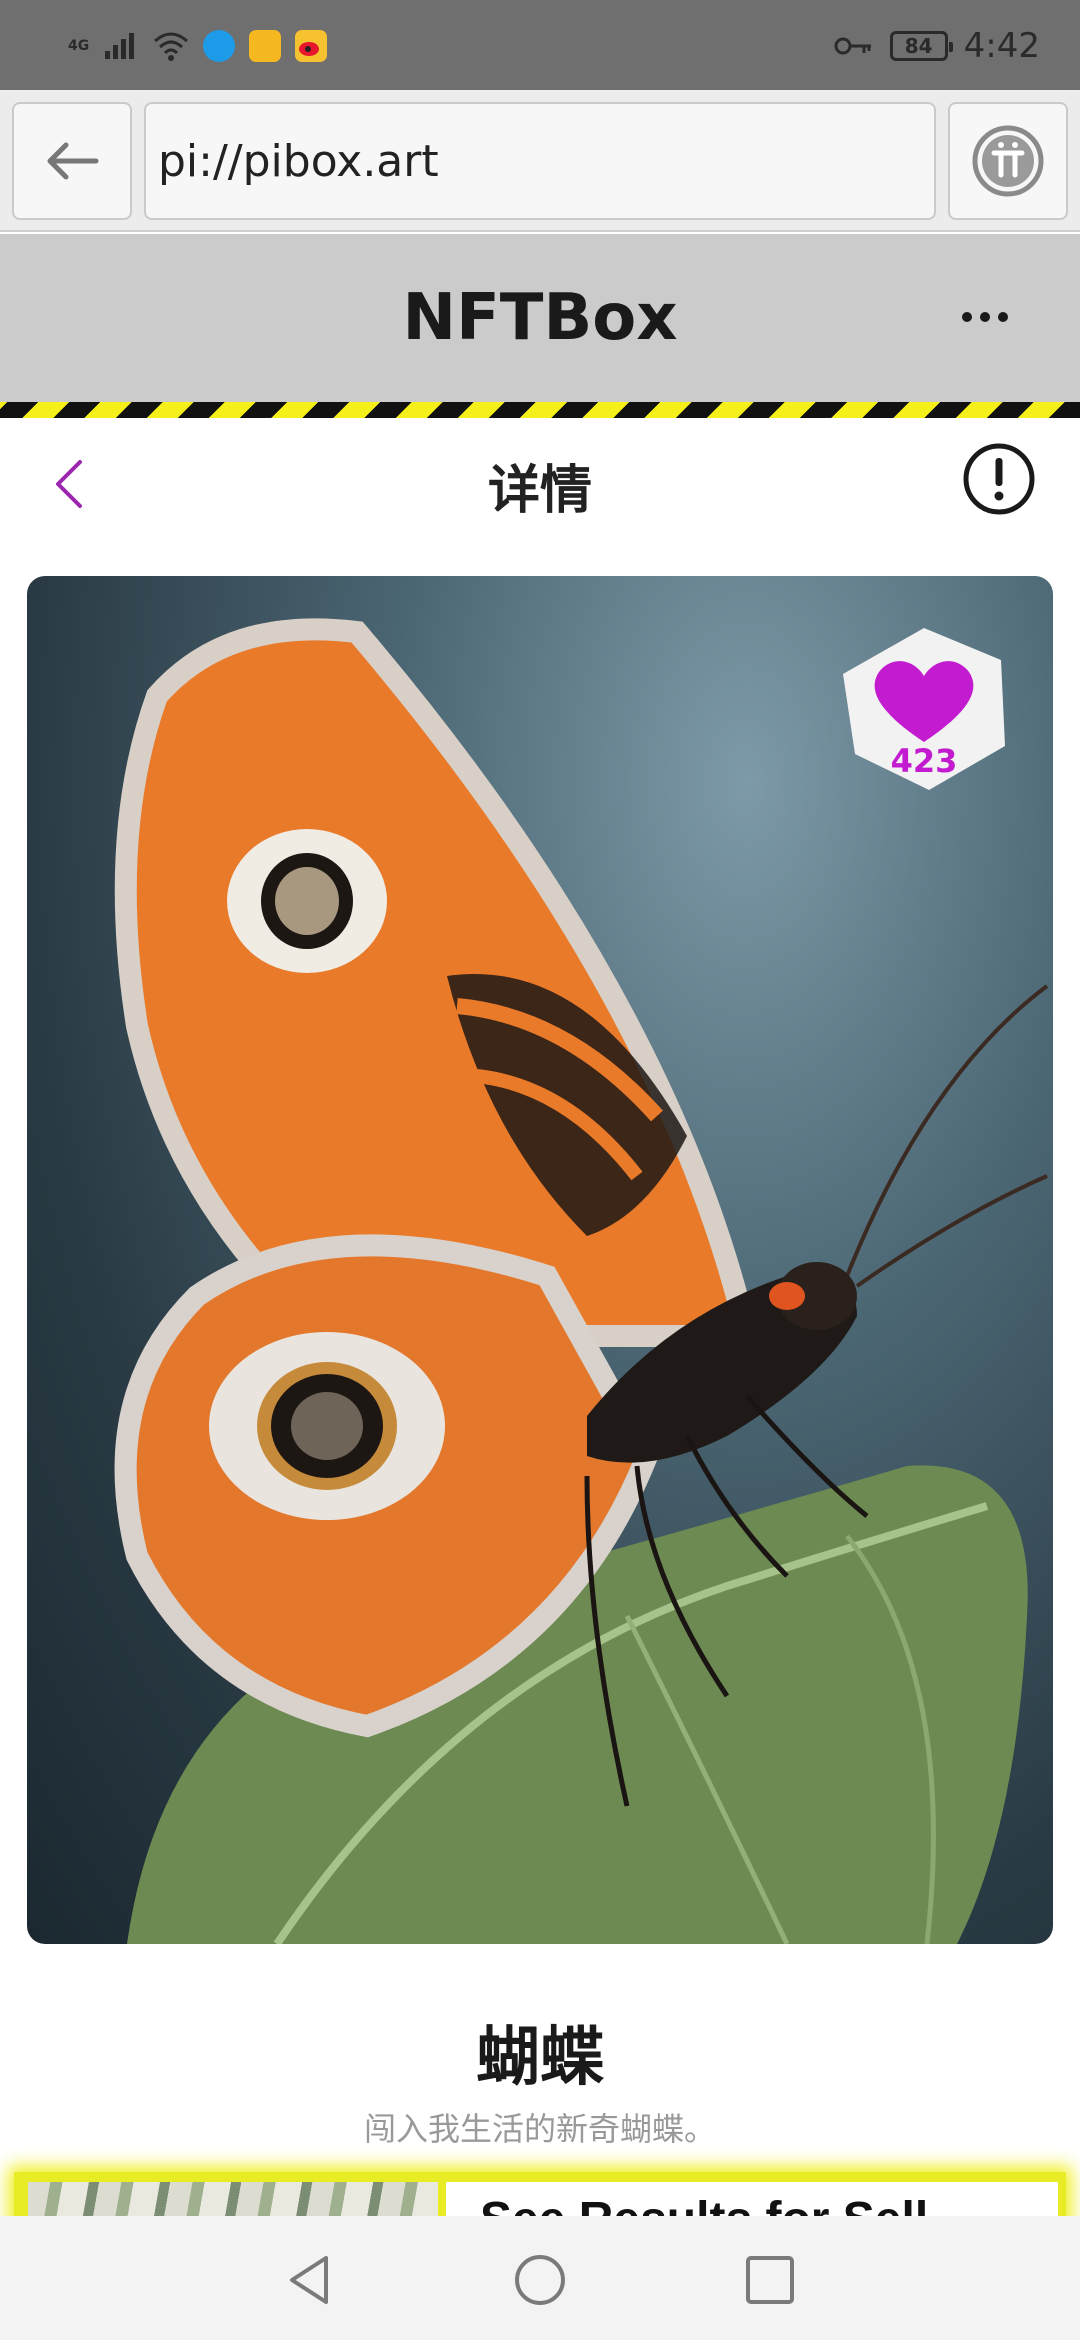  What do you see at coordinates (999, 479) in the screenshot?
I see `info-icon` at bounding box center [999, 479].